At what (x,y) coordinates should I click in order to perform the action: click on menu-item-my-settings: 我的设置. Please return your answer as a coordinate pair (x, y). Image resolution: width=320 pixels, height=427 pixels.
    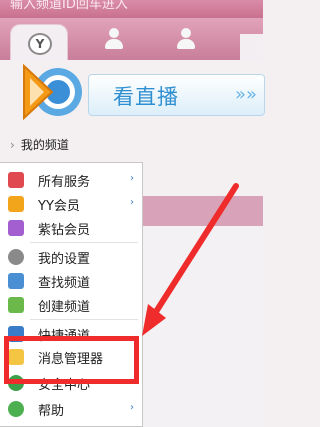
    Looking at the image, I should click on (71, 257).